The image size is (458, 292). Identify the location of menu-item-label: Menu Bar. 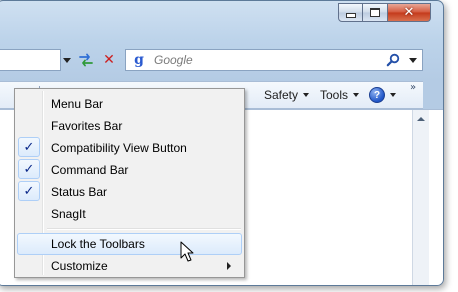
(77, 104).